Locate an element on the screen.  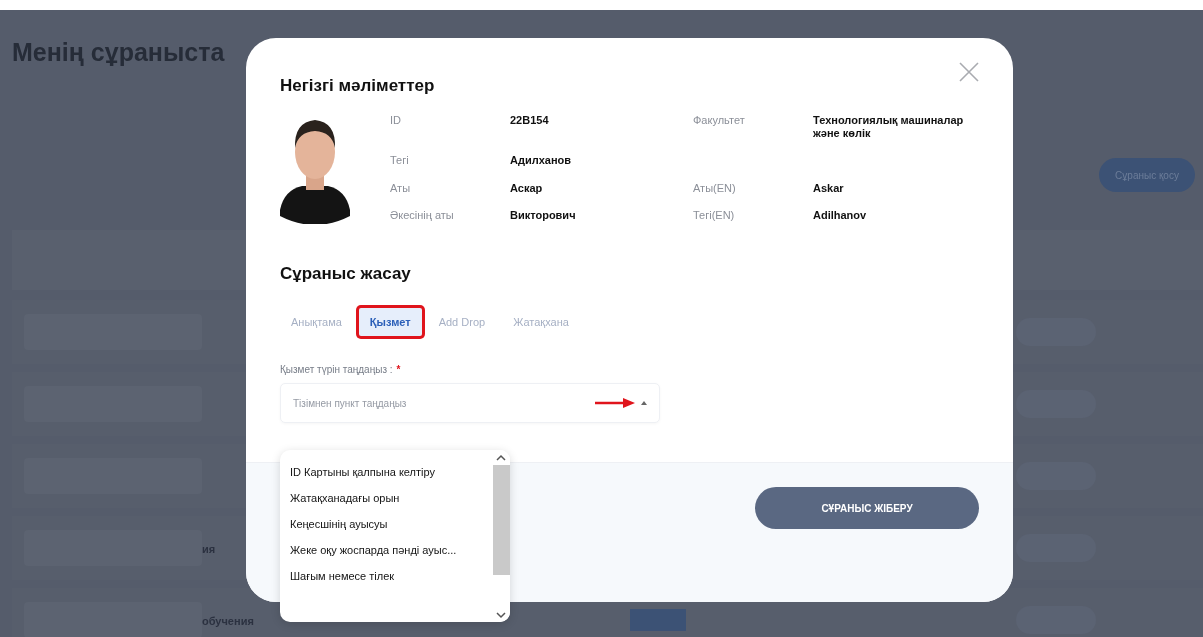
section-title: Сұраныс жасау is located at coordinates (346, 274).